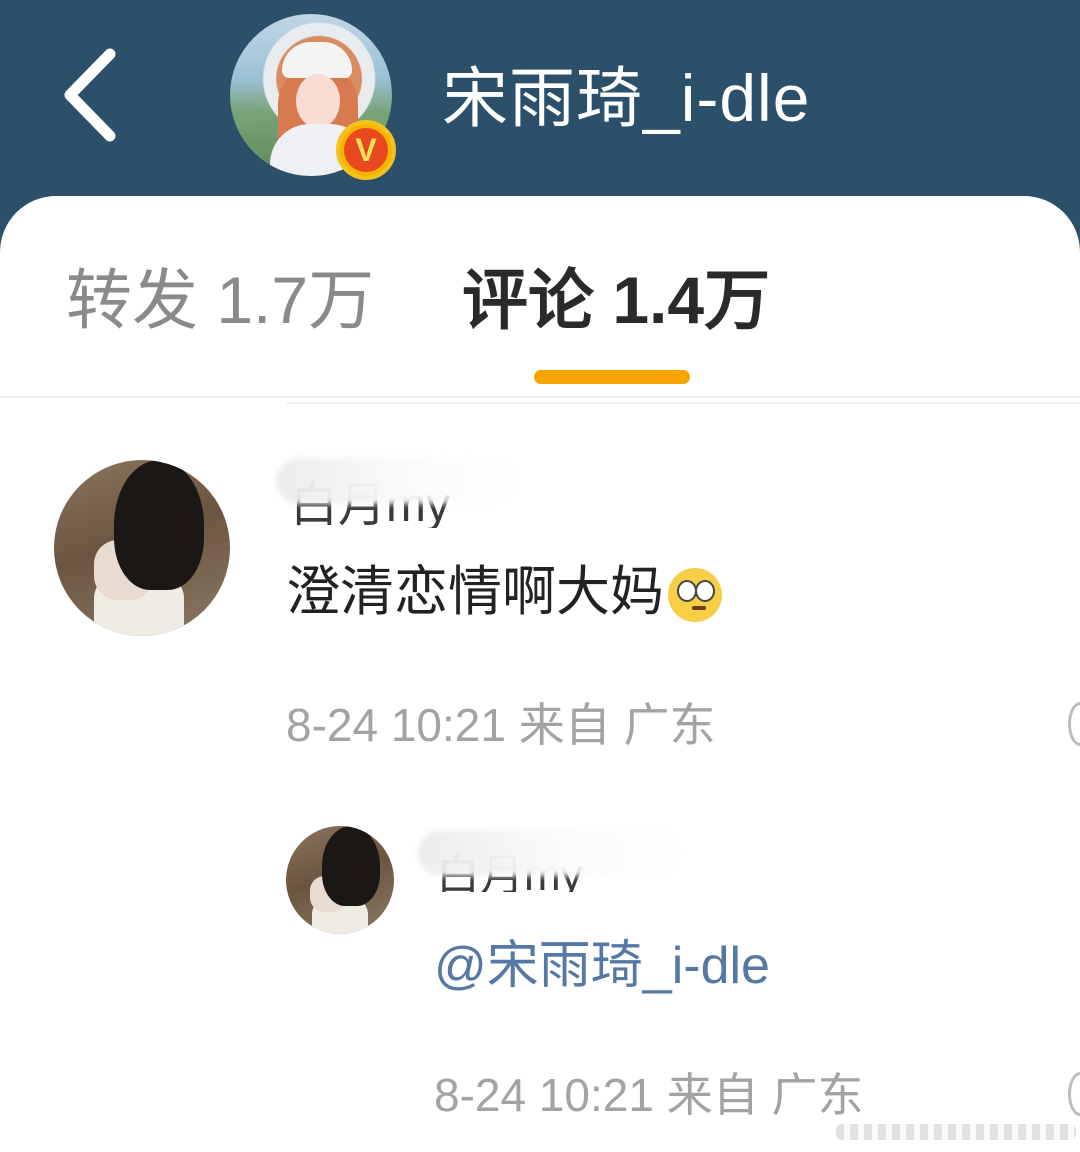  What do you see at coordinates (544, 1095) in the screenshot?
I see `reply-time: 8-24 10:21` at bounding box center [544, 1095].